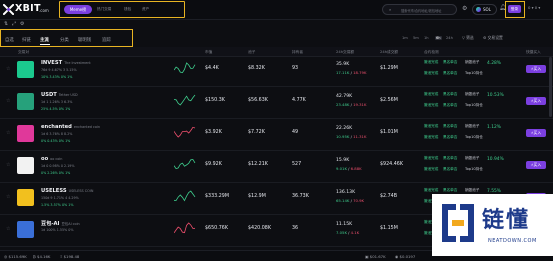 This screenshot has width=553, height=261. I want to click on nav-item-meme: Meme榜, so click(78, 9).